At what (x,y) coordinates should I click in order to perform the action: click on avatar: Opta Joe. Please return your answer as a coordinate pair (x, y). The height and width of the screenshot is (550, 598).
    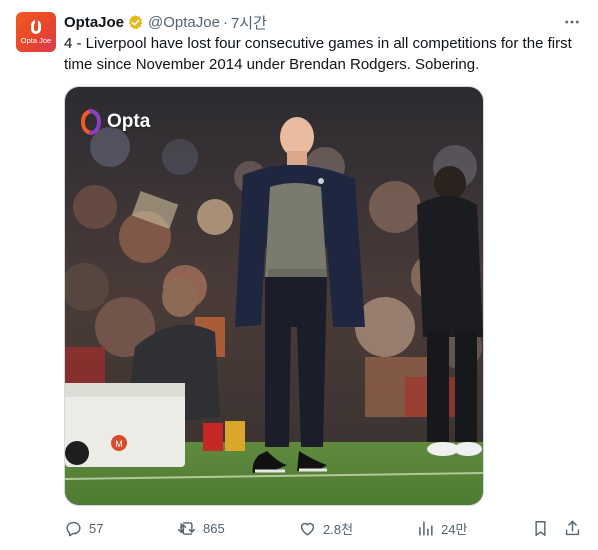
    Looking at the image, I should click on (36, 32).